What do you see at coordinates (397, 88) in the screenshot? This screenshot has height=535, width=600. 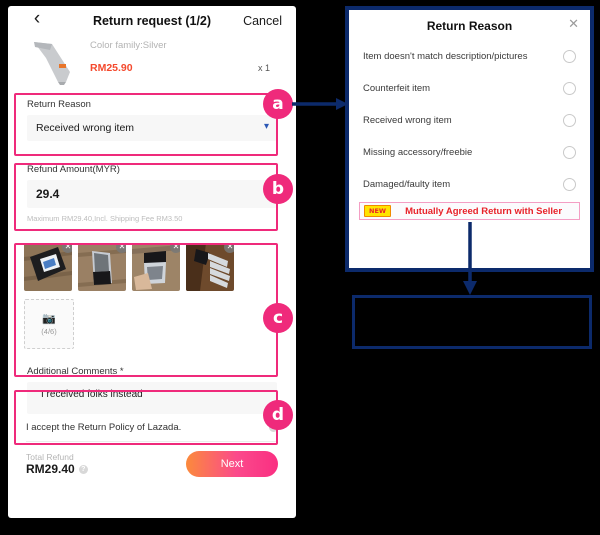 I see `dialog-option-label: Counterfeit item` at bounding box center [397, 88].